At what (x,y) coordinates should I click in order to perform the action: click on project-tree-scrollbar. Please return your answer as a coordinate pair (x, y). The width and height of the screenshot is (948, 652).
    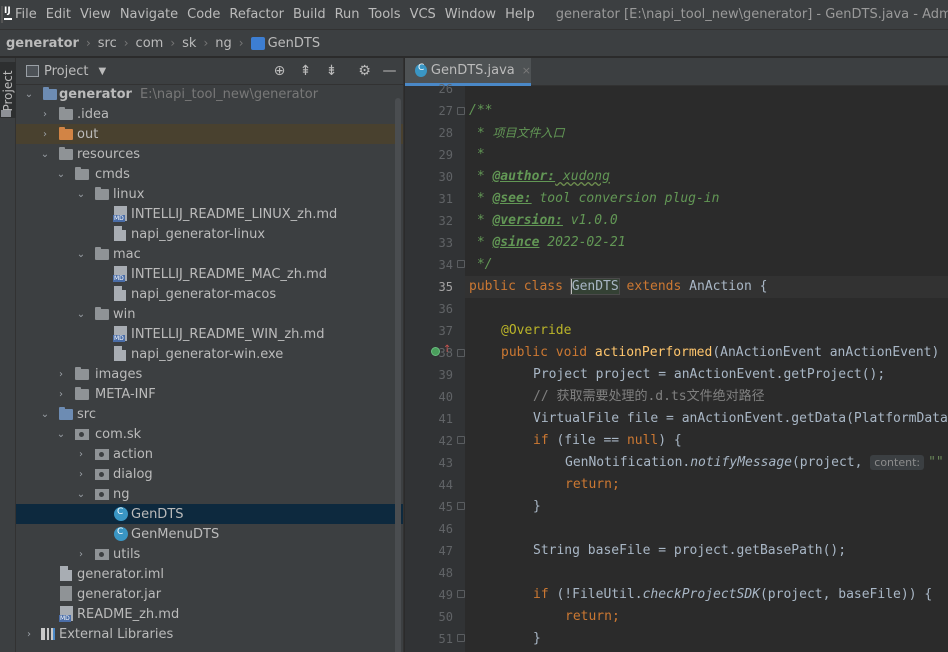
    Looking at the image, I should click on (398, 375).